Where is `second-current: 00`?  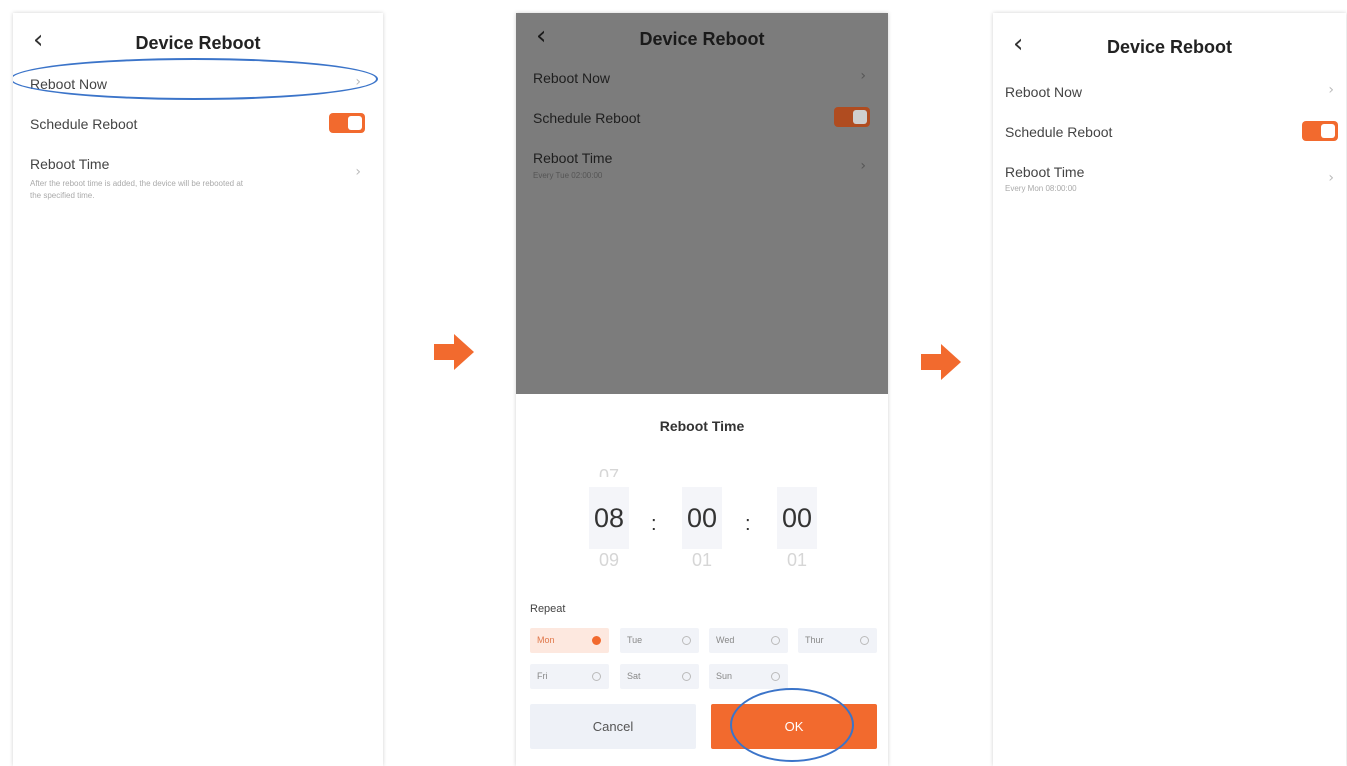
second-current: 00 is located at coordinates (797, 518).